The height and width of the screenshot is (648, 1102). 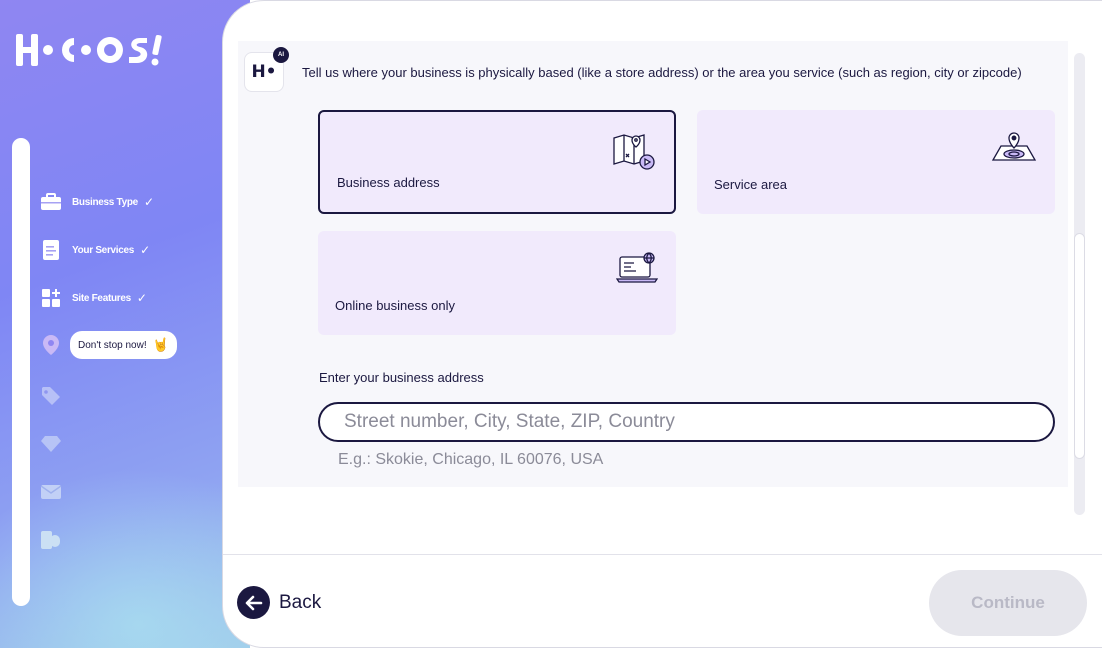 I want to click on scrollbar-track, so click(x=1079, y=284).